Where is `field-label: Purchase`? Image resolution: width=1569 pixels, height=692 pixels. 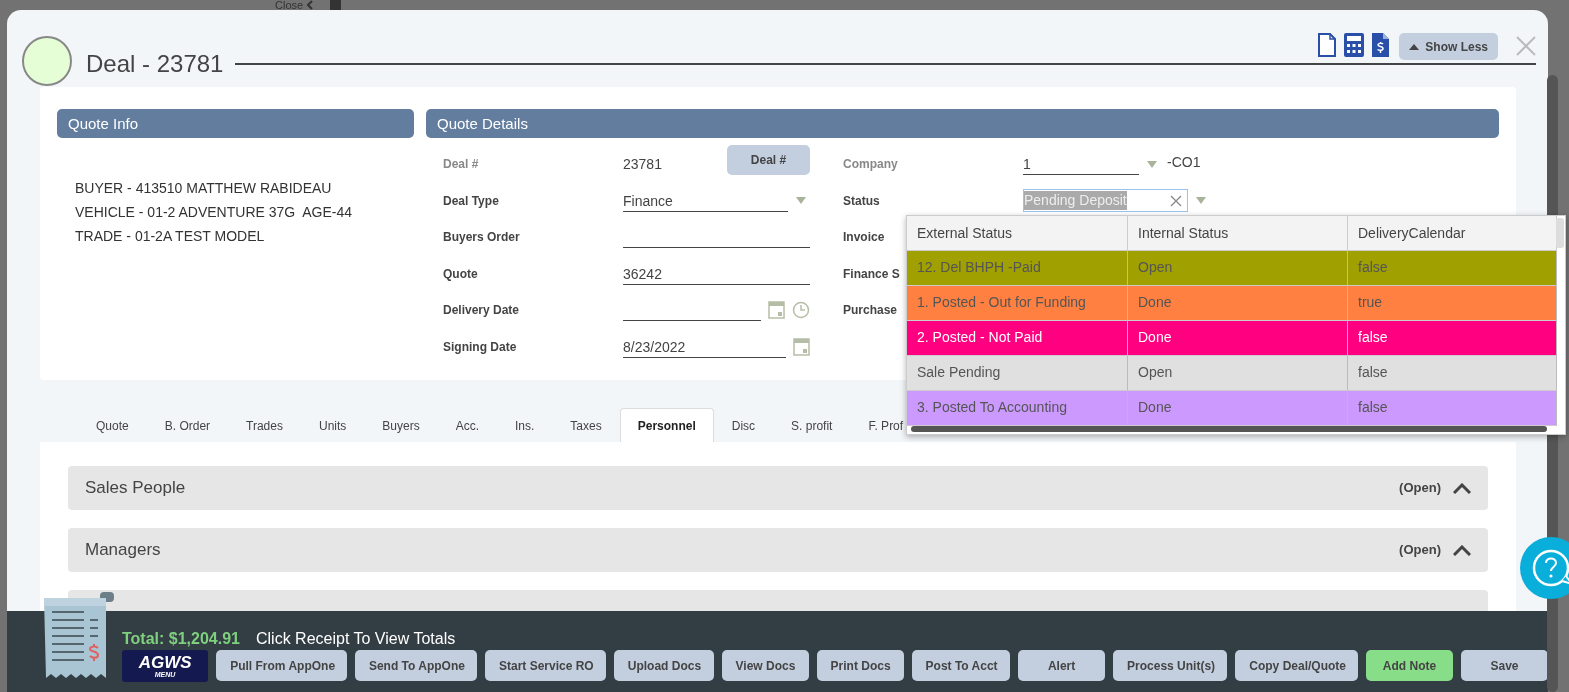 field-label: Purchase is located at coordinates (870, 310).